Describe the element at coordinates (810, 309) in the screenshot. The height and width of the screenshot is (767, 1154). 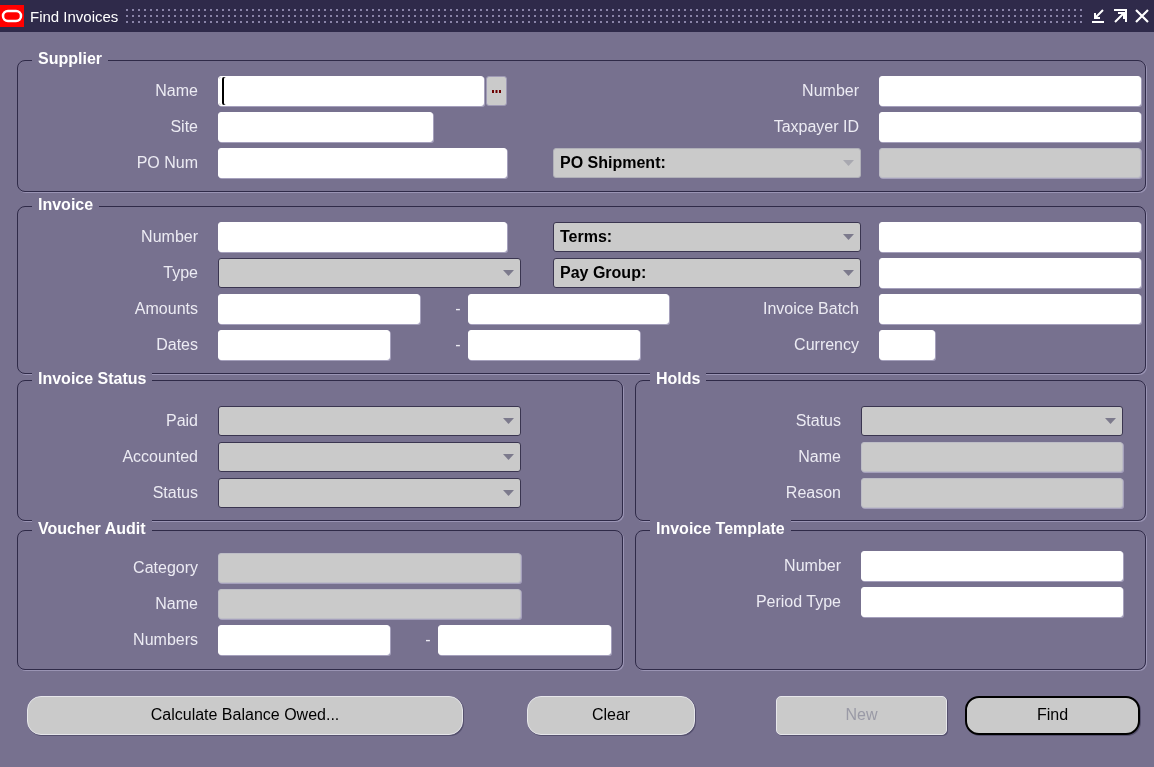
I see `field-label: Invoice Batch` at that location.